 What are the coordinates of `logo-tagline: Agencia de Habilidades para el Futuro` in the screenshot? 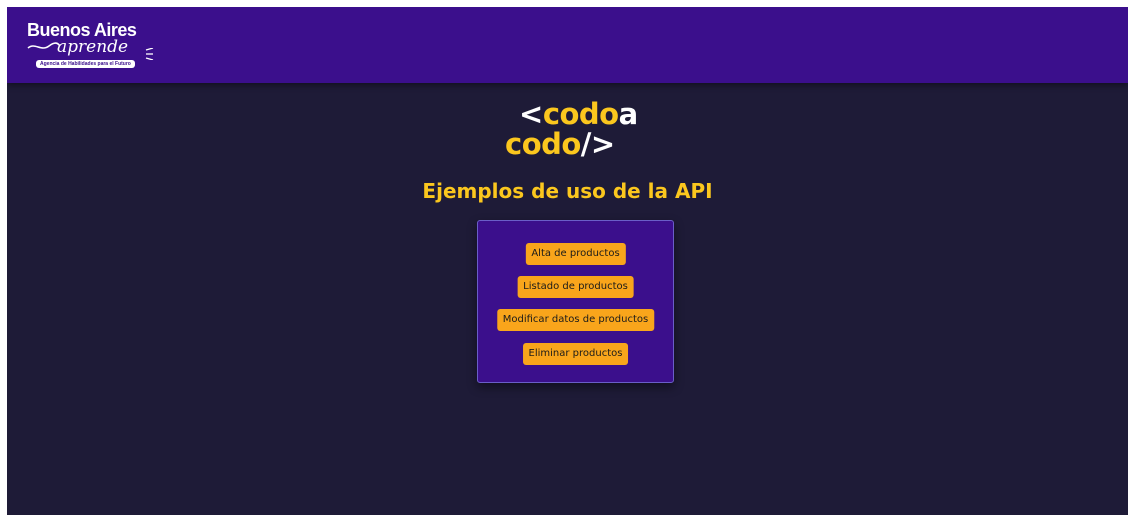 It's located at (85, 64).